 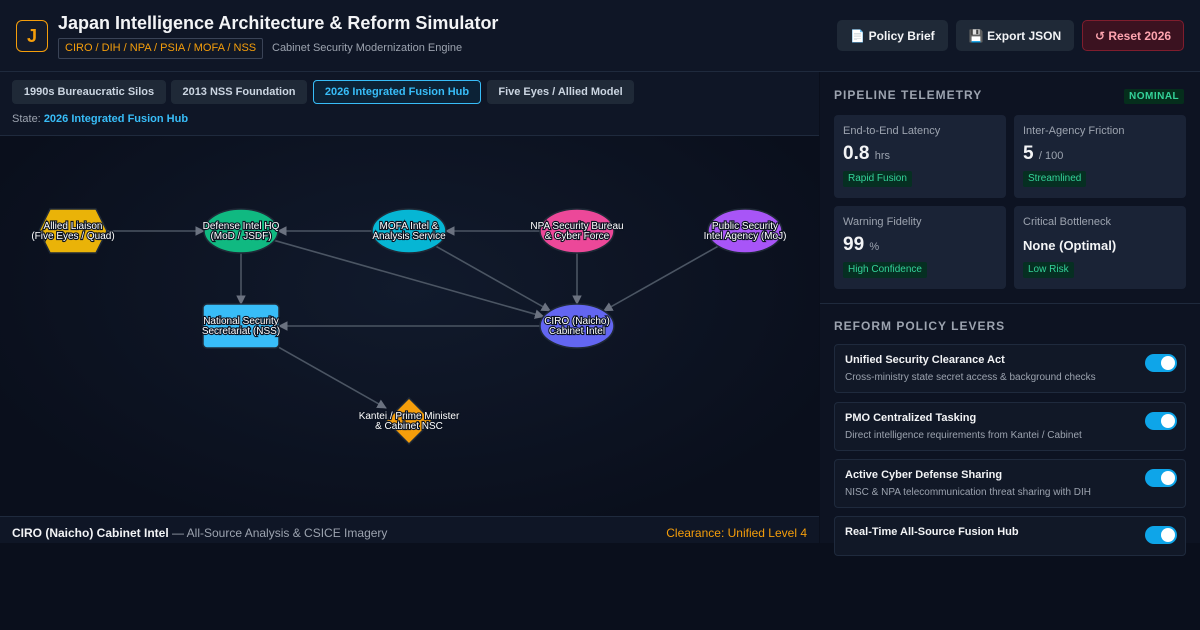 I want to click on card-value: 5 / 100, so click(x=1043, y=154).